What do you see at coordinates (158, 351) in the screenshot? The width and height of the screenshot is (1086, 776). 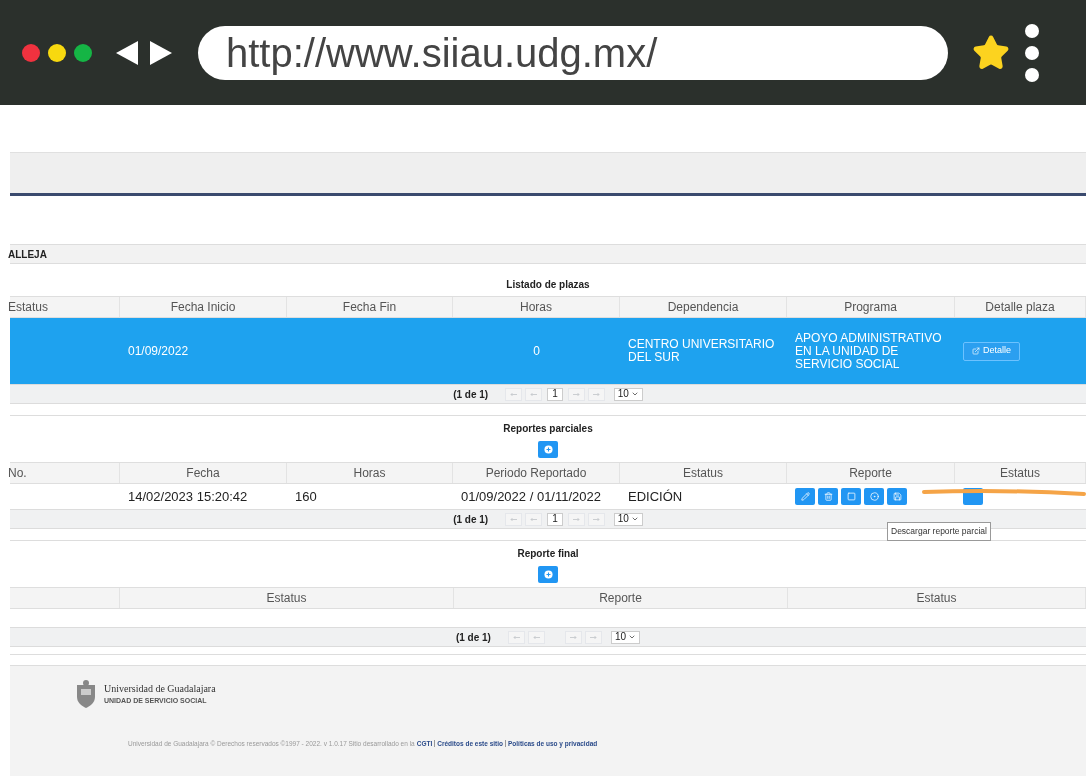 I see `table-cell: 01/09/2022` at bounding box center [158, 351].